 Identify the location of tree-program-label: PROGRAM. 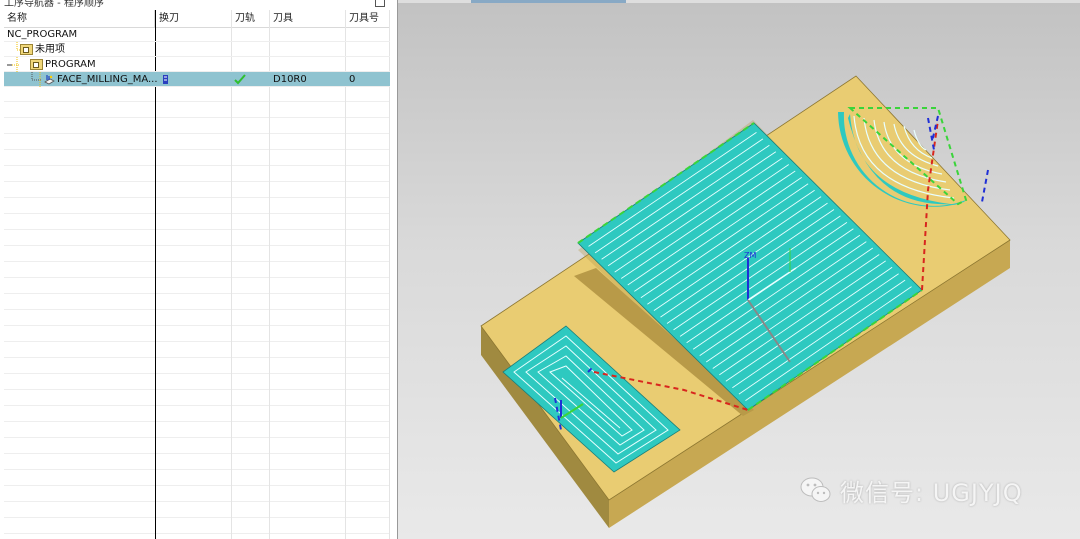
(70, 64).